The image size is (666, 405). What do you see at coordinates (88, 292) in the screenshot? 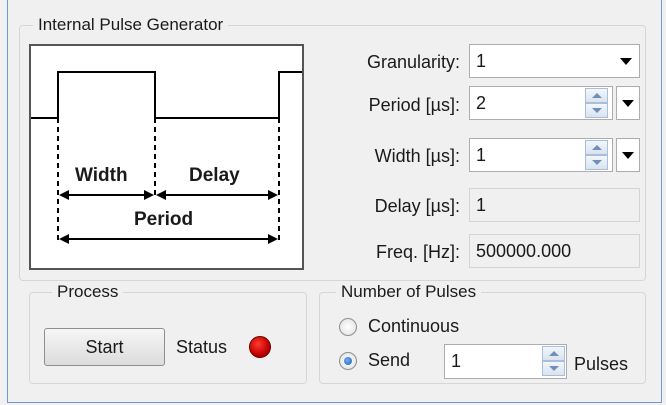
I see `process-title: Process` at bounding box center [88, 292].